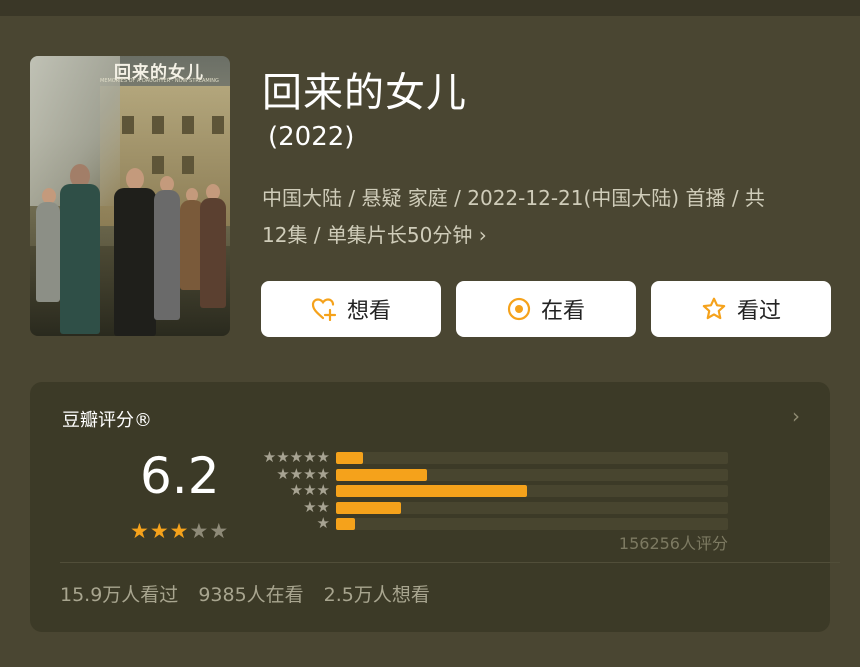 This screenshot has width=860, height=667. I want to click on rating-bar-2-star, so click(369, 507).